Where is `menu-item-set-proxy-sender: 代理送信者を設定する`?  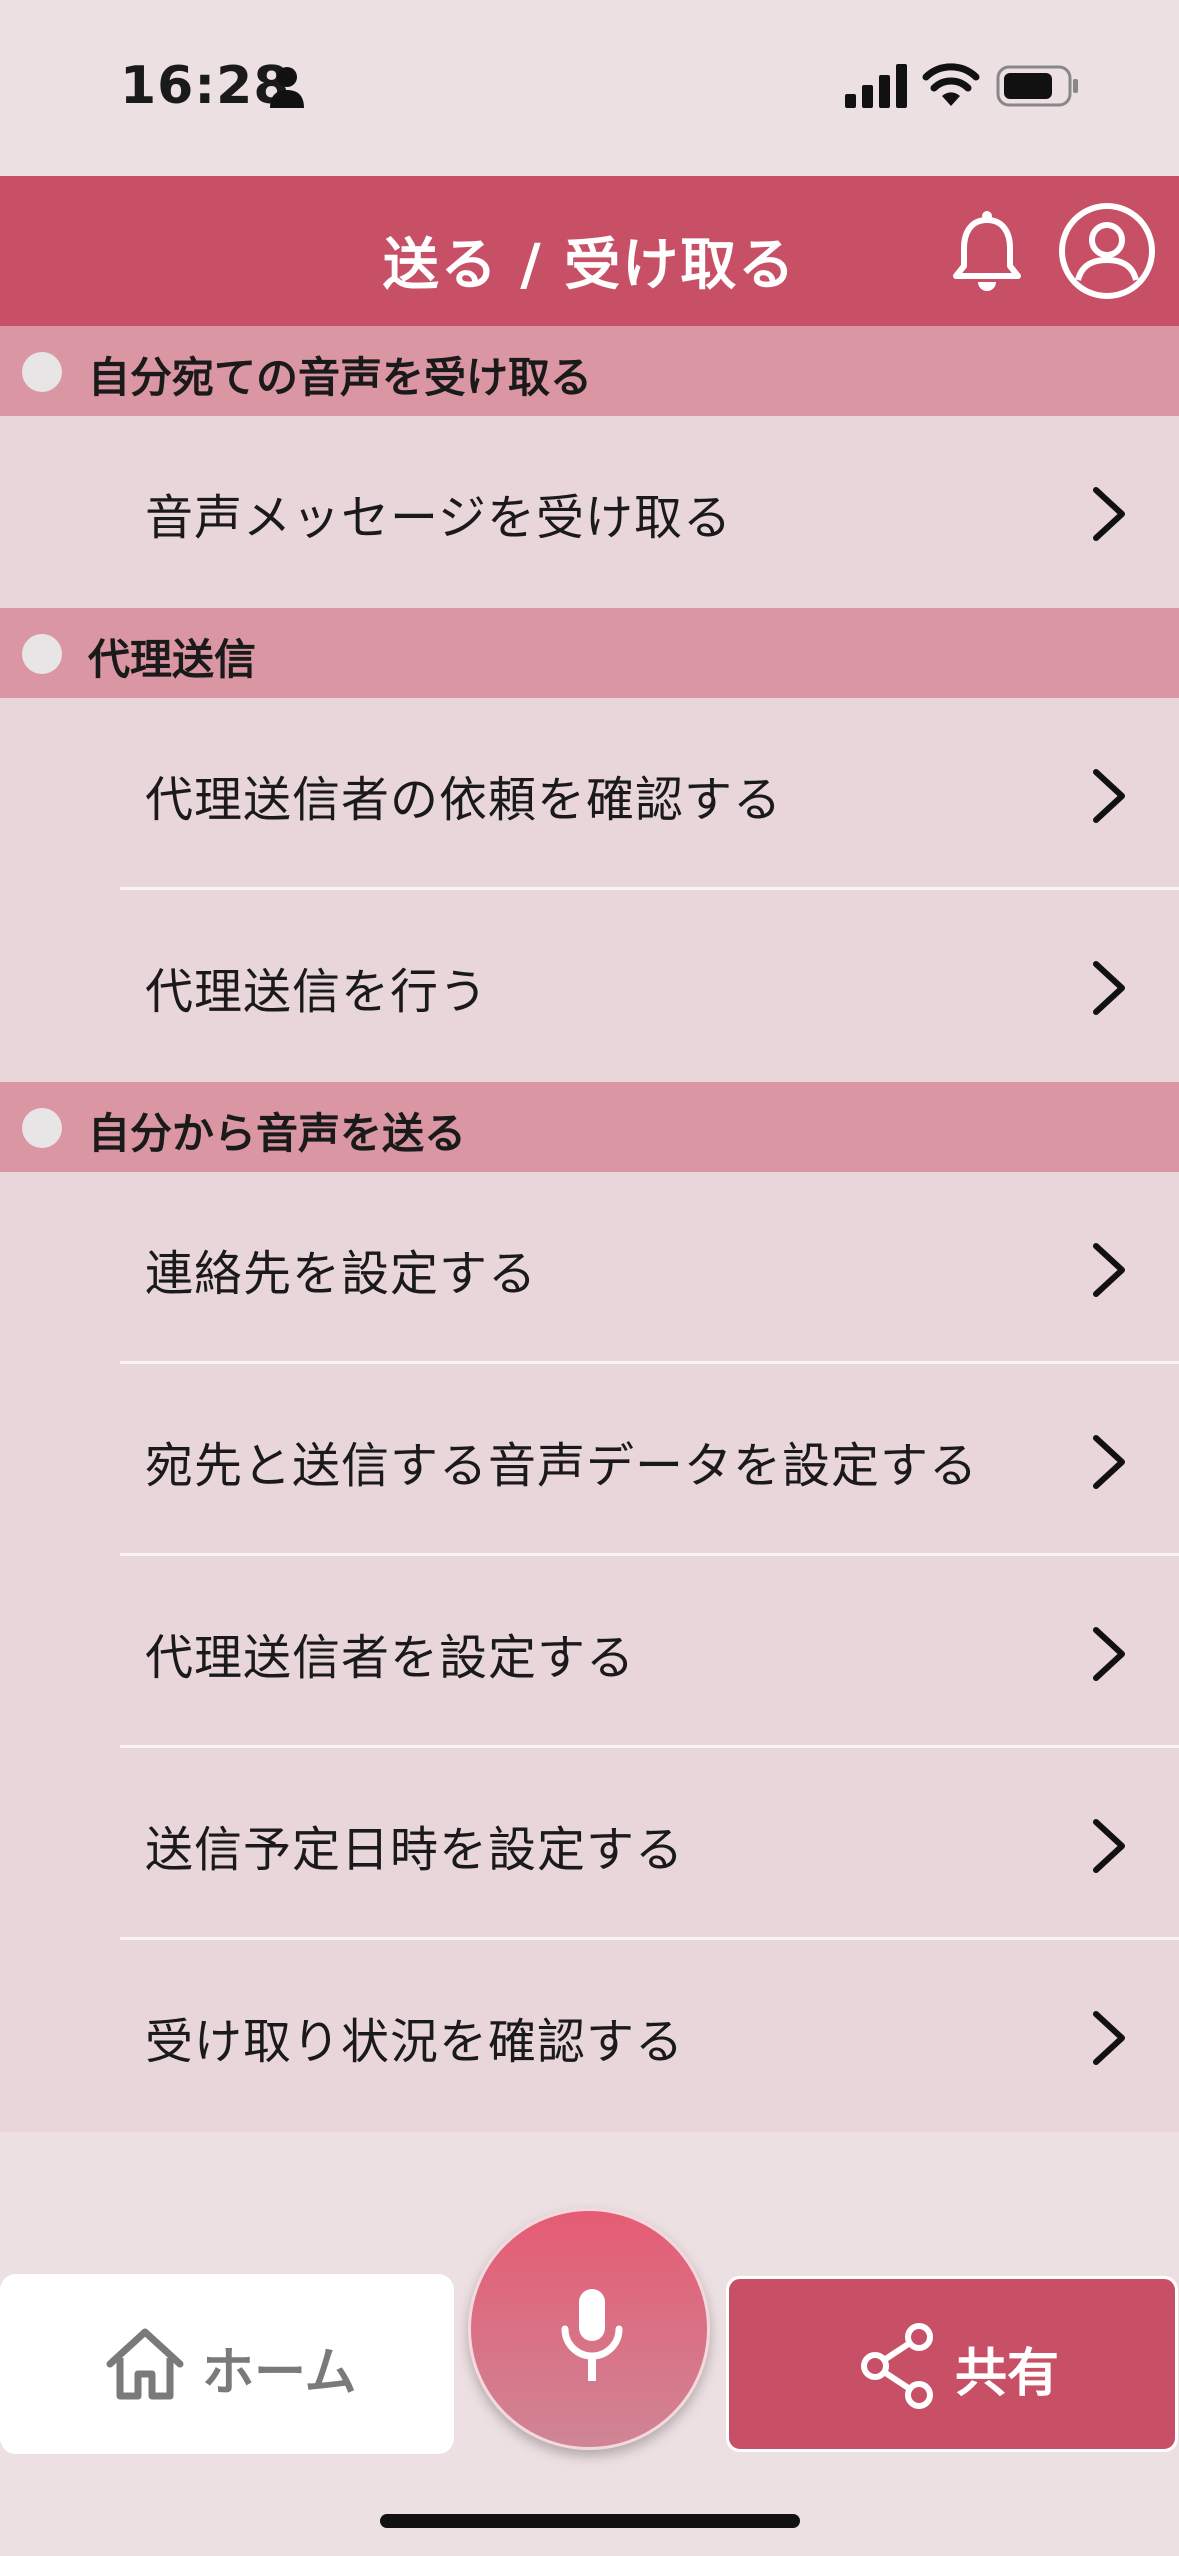 menu-item-set-proxy-sender: 代理送信者を設定する is located at coordinates (589, 1652).